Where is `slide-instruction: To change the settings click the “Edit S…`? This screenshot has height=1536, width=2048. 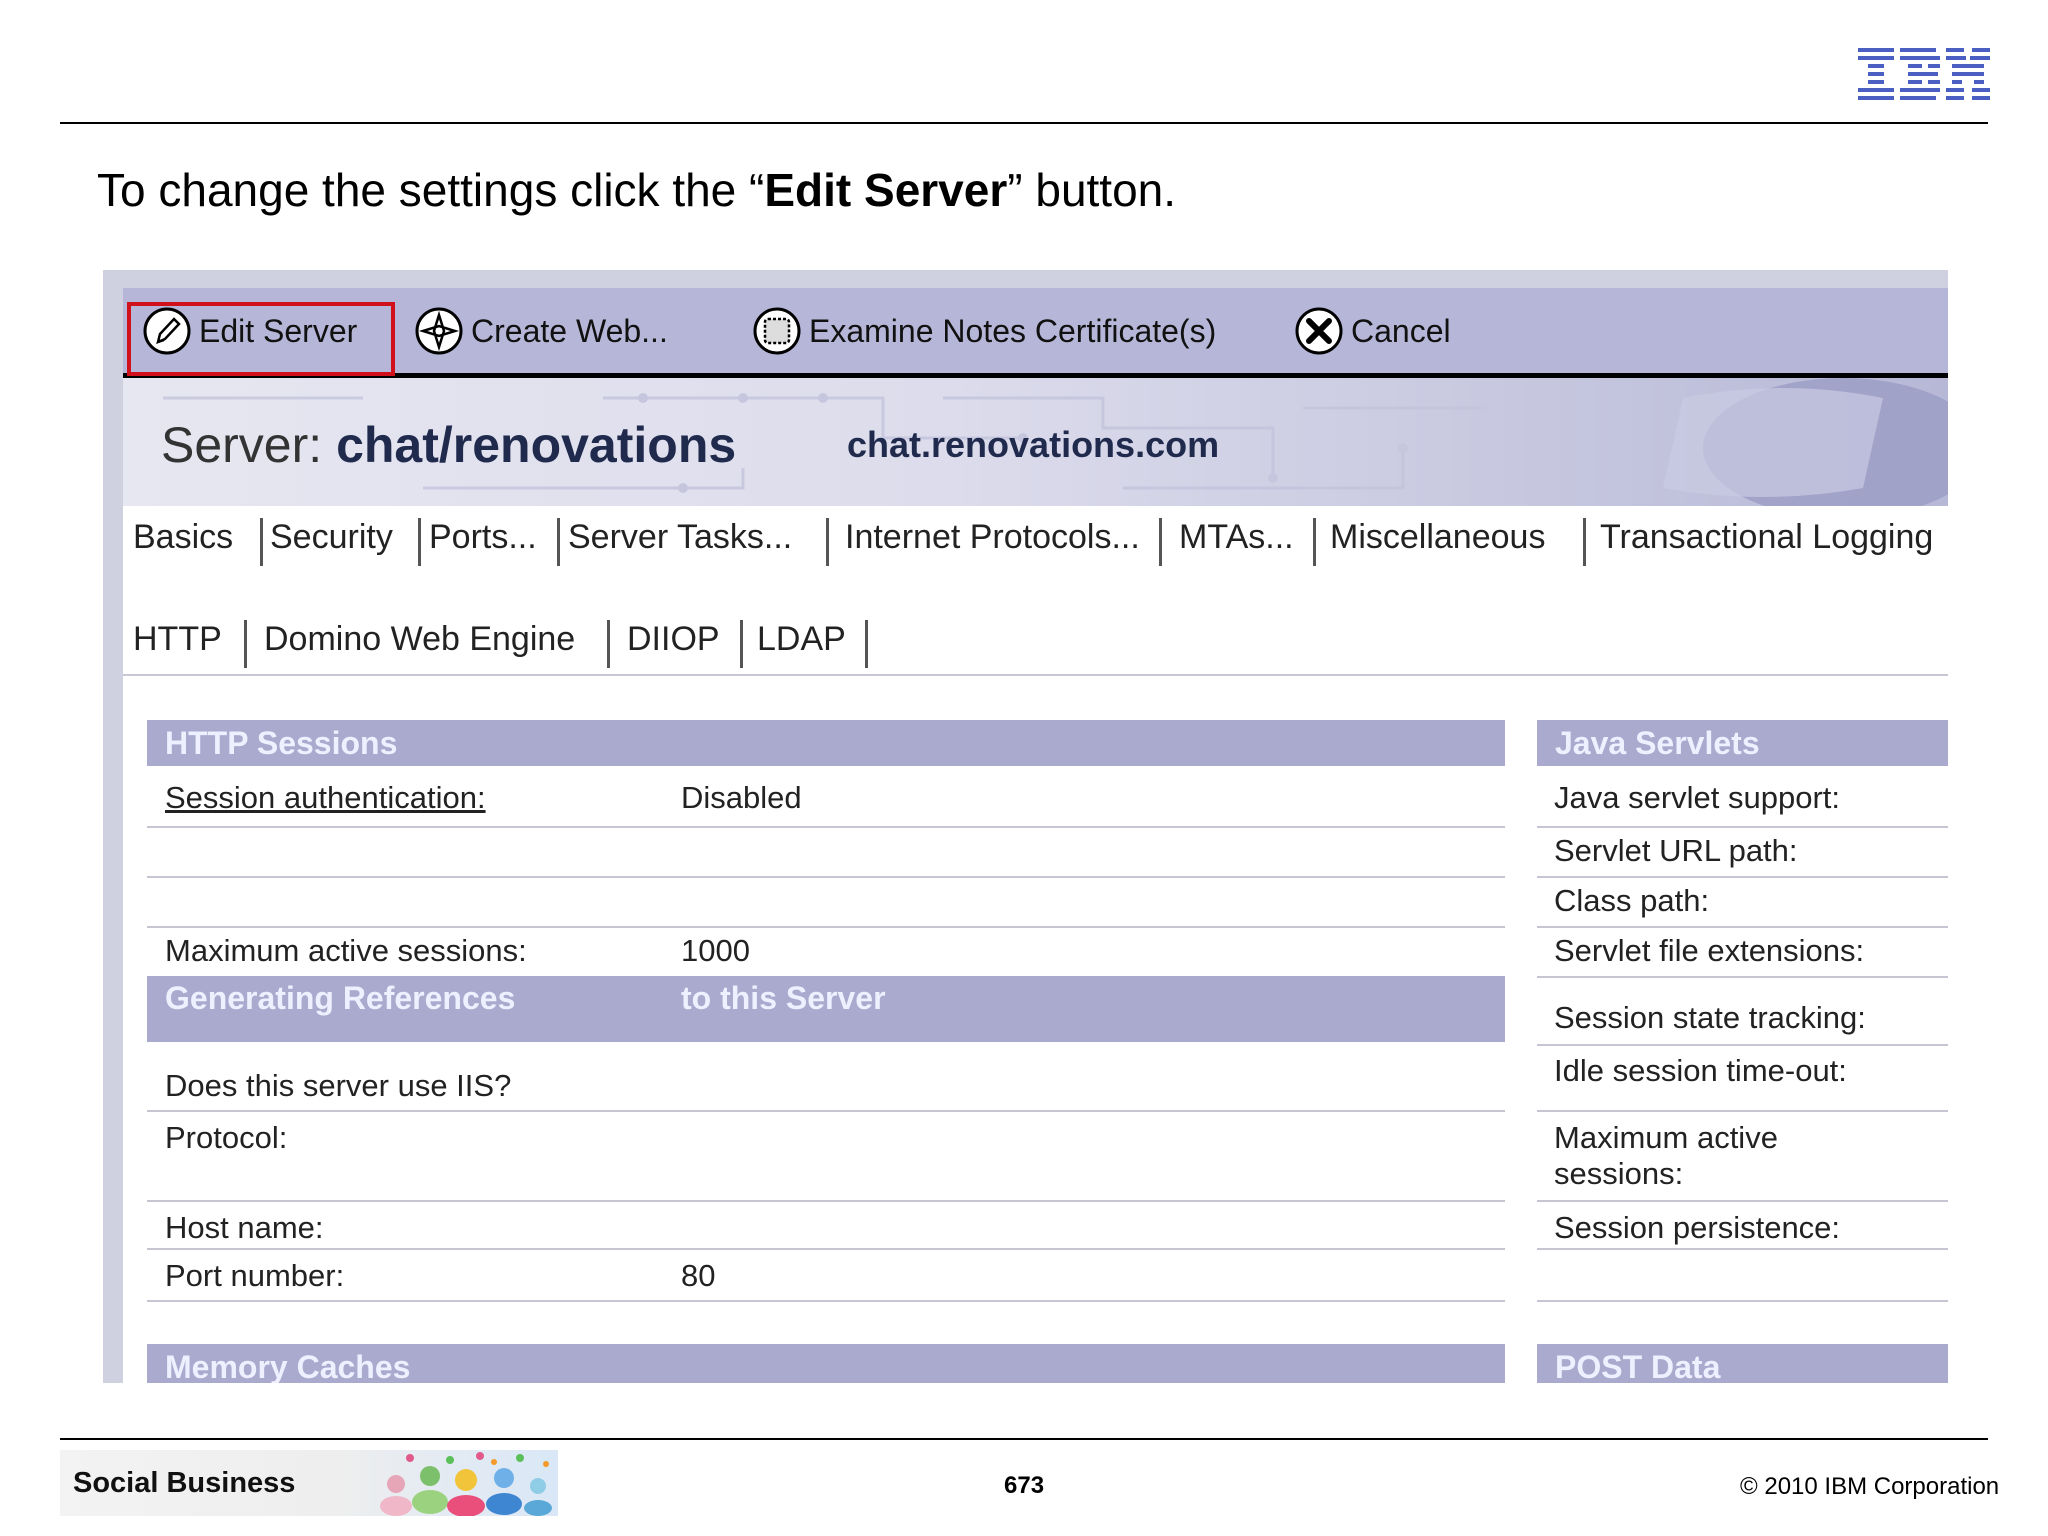 slide-instruction: To change the settings click the “Edit S… is located at coordinates (637, 190).